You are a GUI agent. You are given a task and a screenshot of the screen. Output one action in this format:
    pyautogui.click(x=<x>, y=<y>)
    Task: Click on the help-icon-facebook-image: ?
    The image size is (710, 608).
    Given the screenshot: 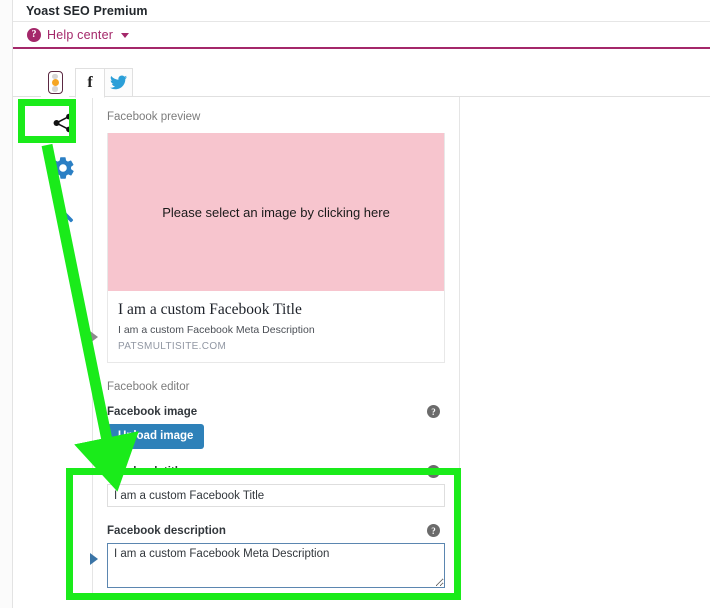 What is the action you would take?
    pyautogui.click(x=433, y=412)
    